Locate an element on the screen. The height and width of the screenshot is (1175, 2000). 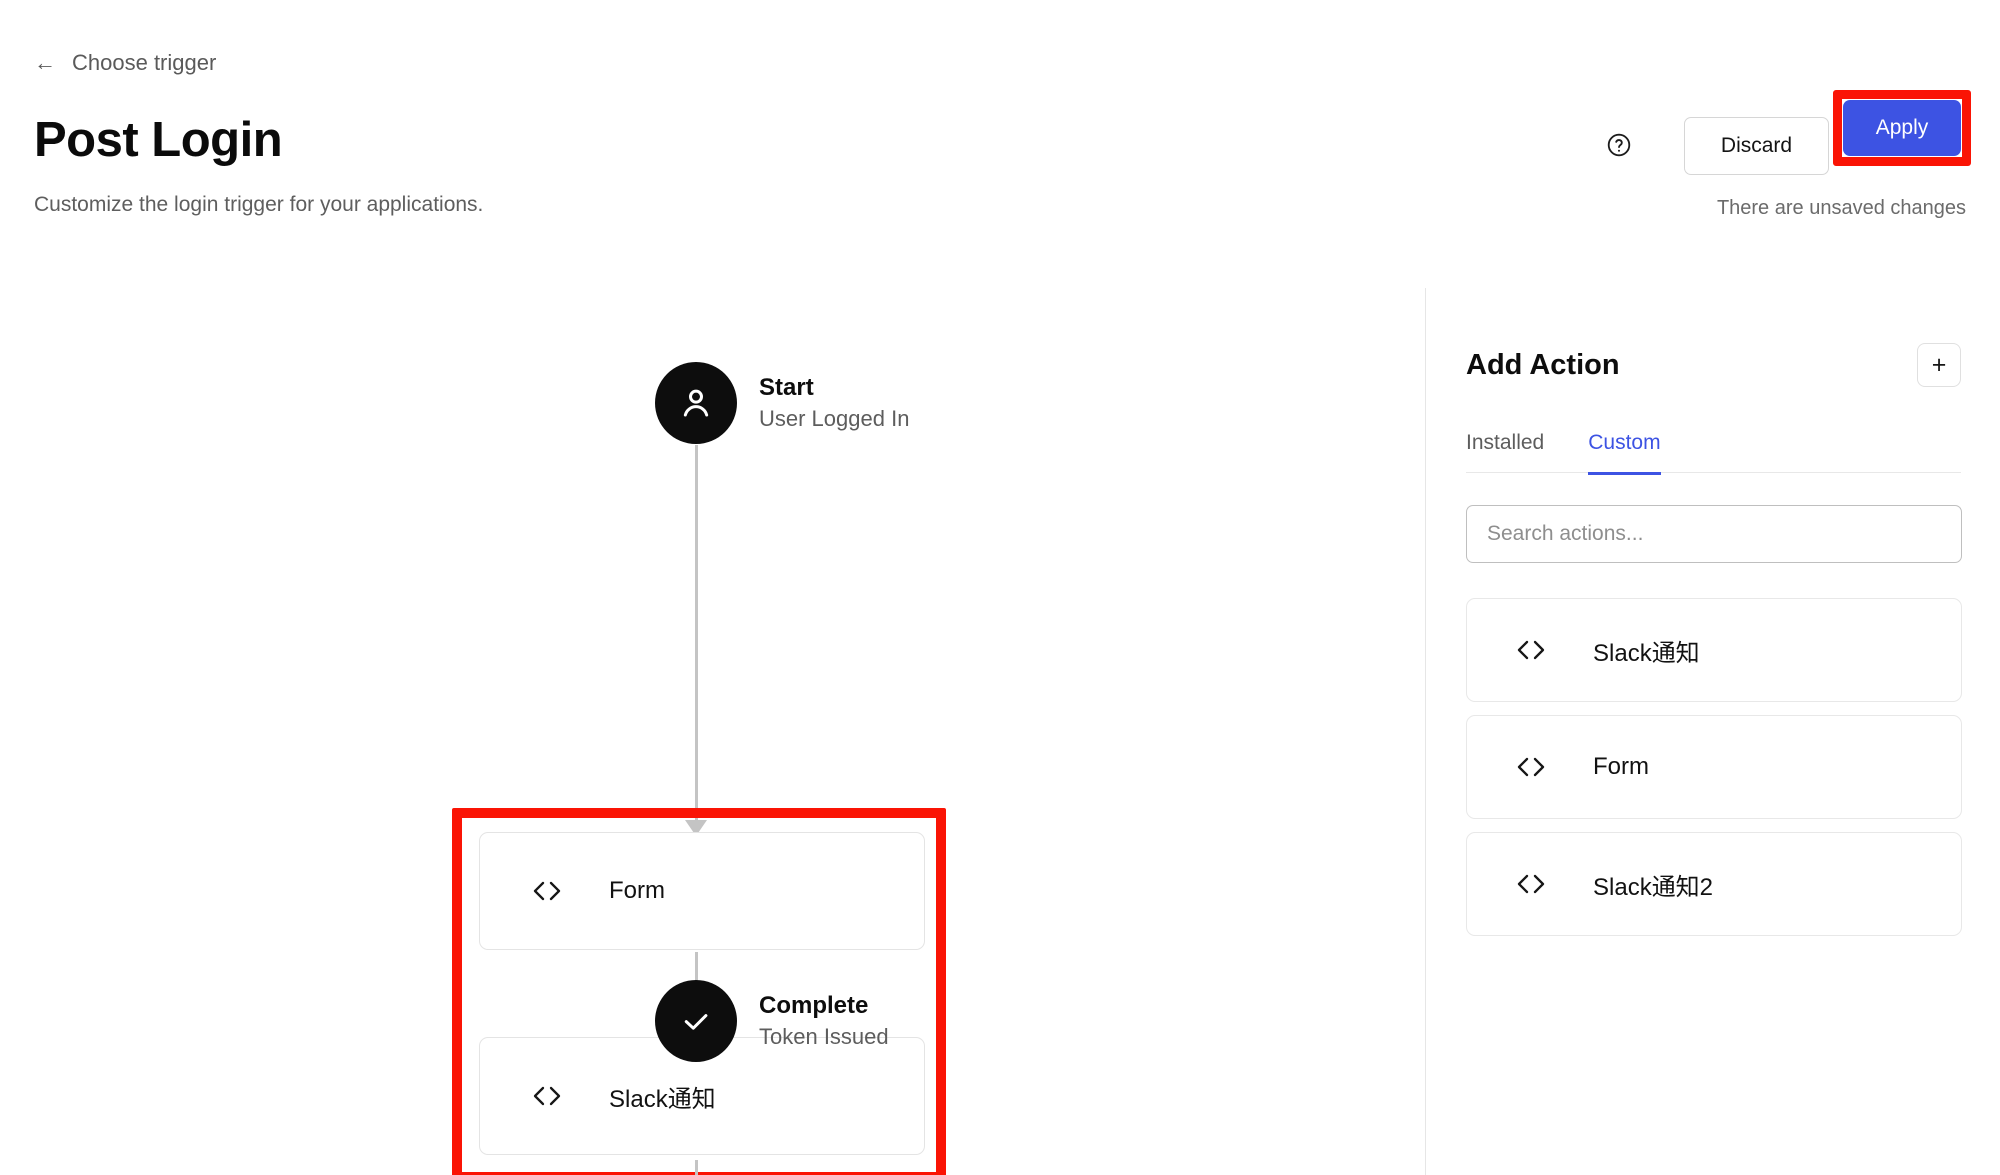
user-icon is located at coordinates (696, 403).